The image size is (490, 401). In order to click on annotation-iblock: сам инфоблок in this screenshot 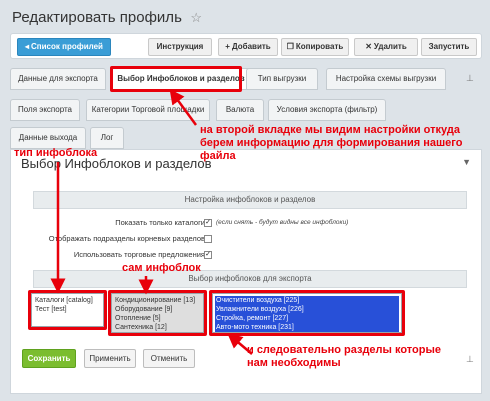, I will do `click(161, 268)`.